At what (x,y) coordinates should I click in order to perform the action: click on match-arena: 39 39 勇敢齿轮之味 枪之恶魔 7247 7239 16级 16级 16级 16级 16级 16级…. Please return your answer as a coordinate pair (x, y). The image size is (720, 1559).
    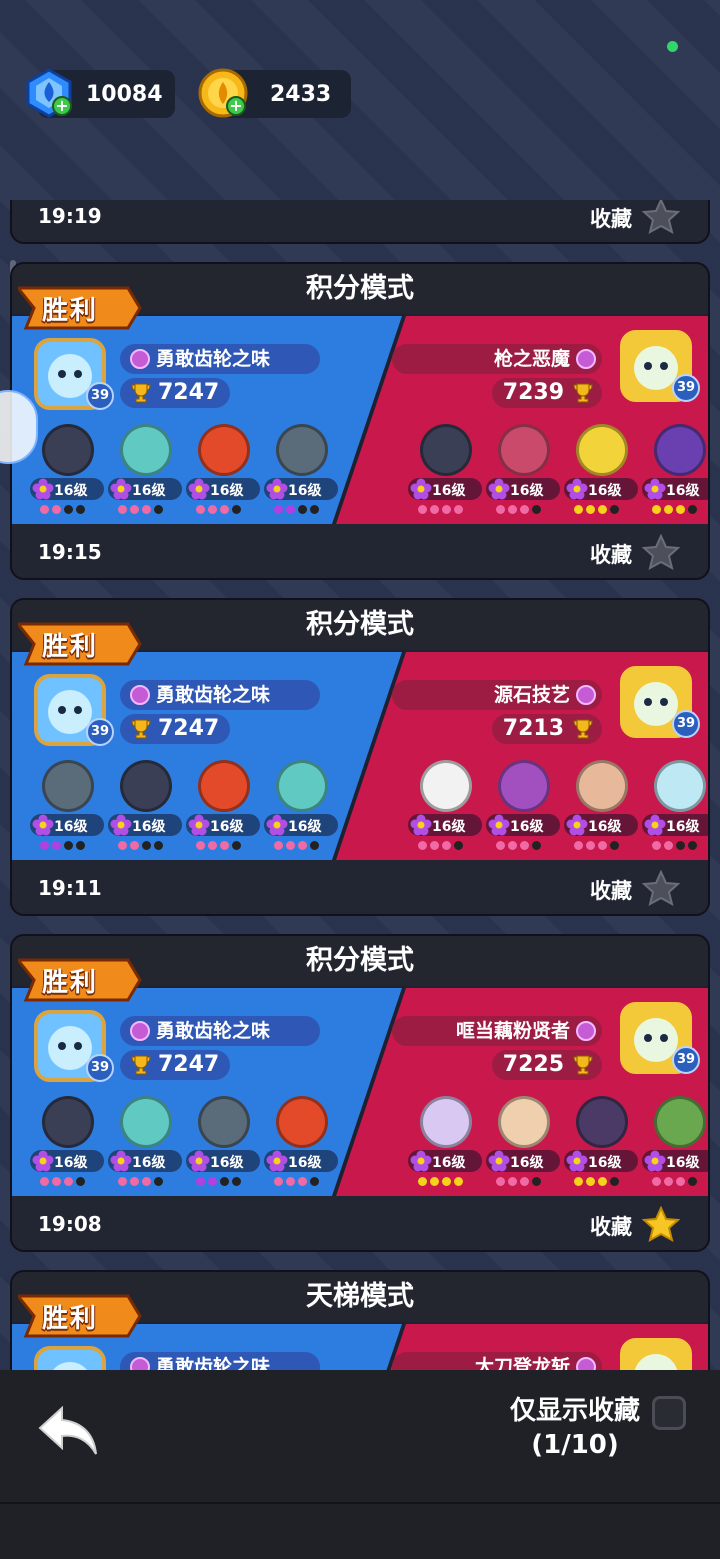
    Looking at the image, I should click on (360, 420).